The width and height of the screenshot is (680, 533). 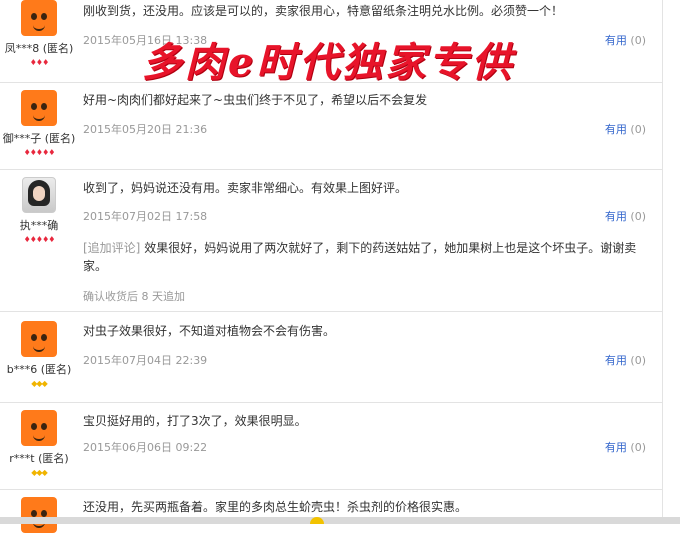 I want to click on review-text: 还没用，先买两瓶备着。家里的多肉总生蚧壳虫！杀虫剂的价格很实惠。, so click(x=275, y=507).